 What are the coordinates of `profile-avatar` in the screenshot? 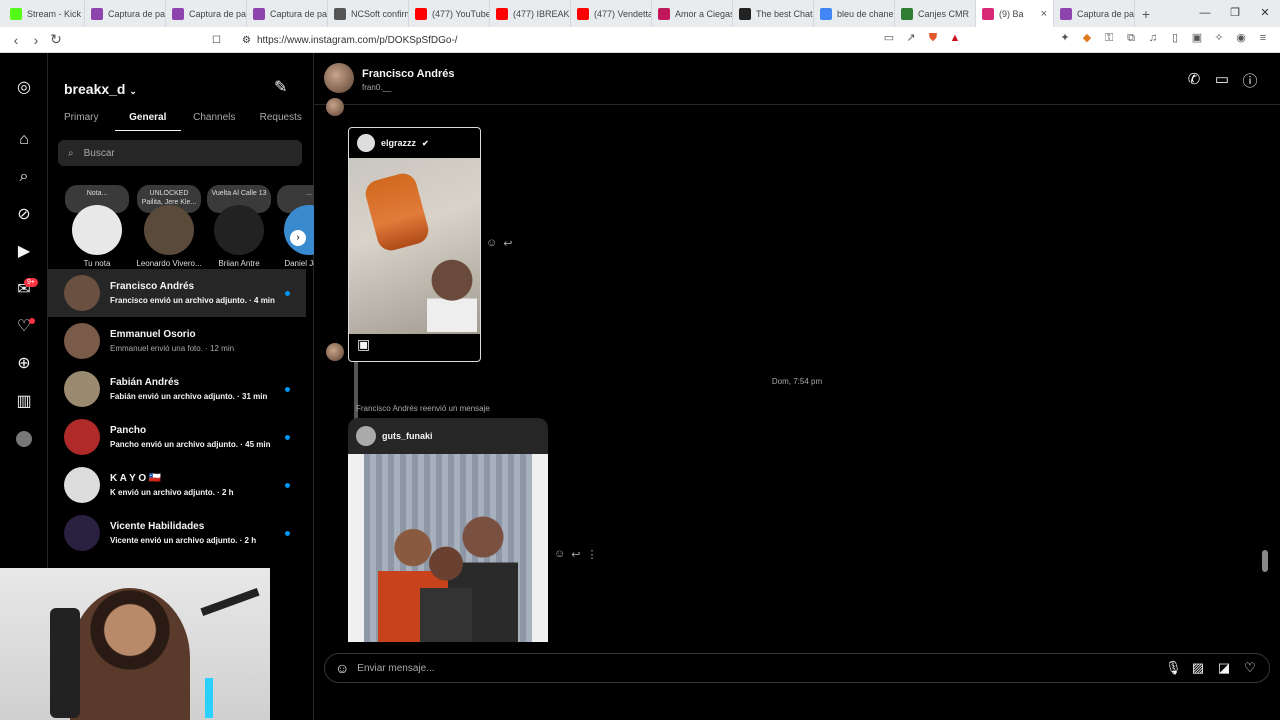 It's located at (24, 439).